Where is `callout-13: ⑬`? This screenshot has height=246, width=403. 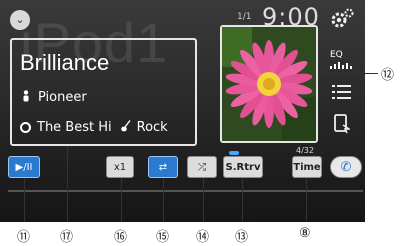 callout-13: ⑬ is located at coordinates (242, 237).